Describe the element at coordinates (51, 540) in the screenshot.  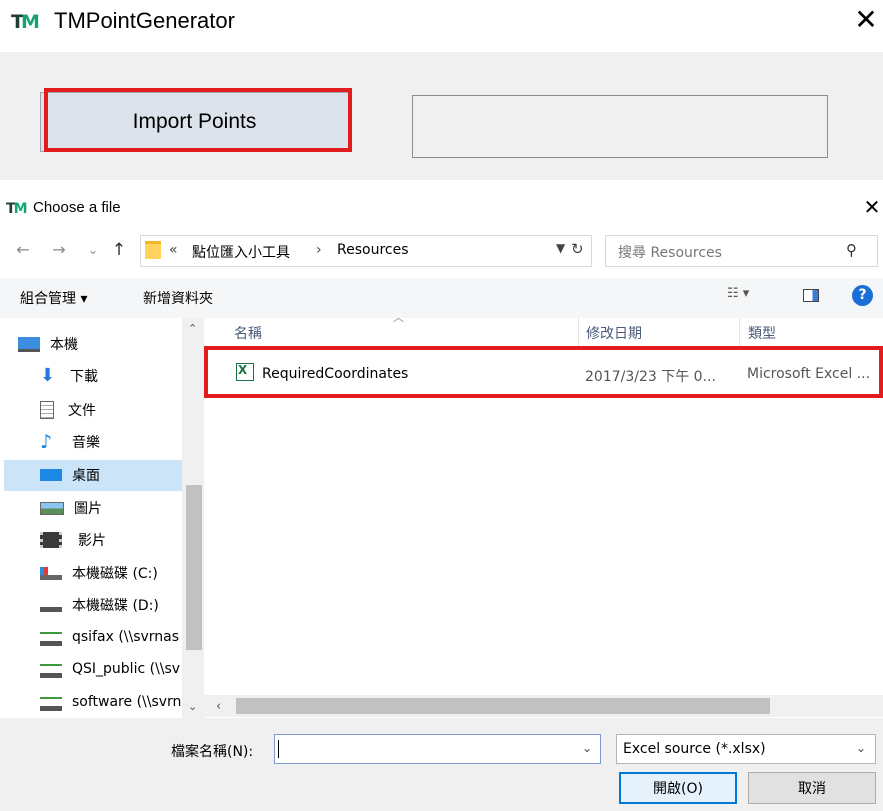
I see `video-icon` at that location.